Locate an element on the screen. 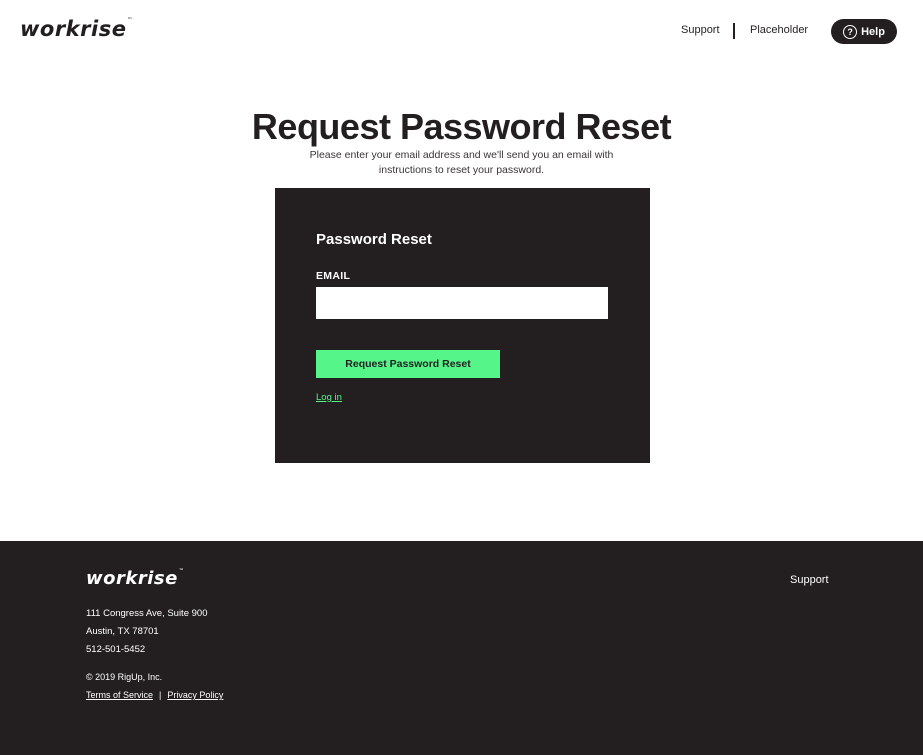 Image resolution: width=923 pixels, height=755 pixels. site-header: workrise™ Support Placeholder ? Help is located at coordinates (461, 31).